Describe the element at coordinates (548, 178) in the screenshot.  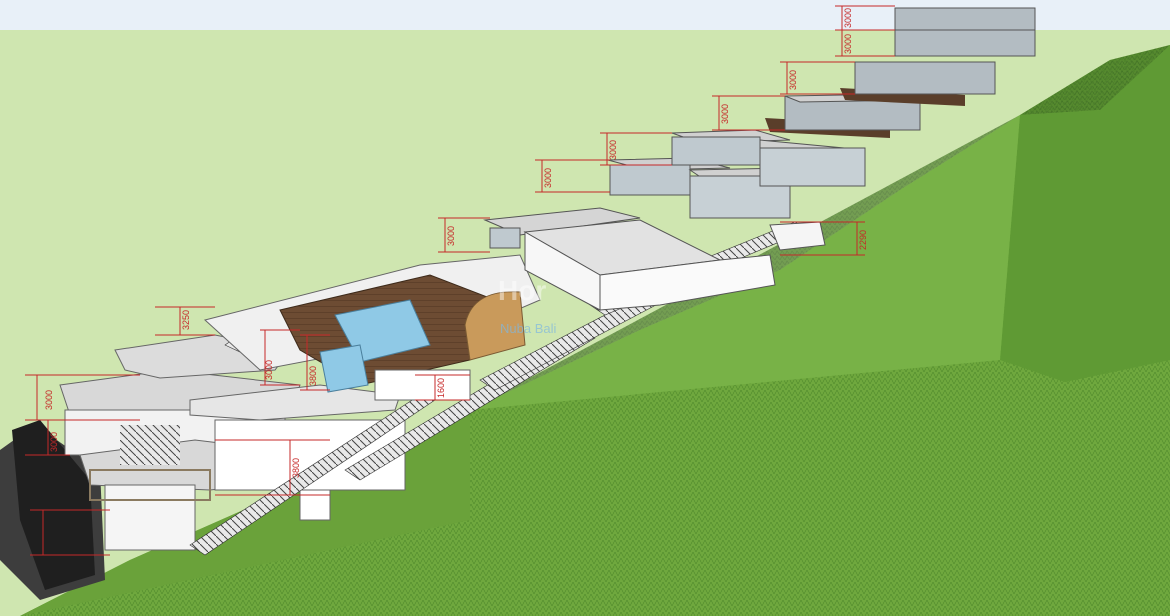
I see `dim-label-pav-1: 3000` at that location.